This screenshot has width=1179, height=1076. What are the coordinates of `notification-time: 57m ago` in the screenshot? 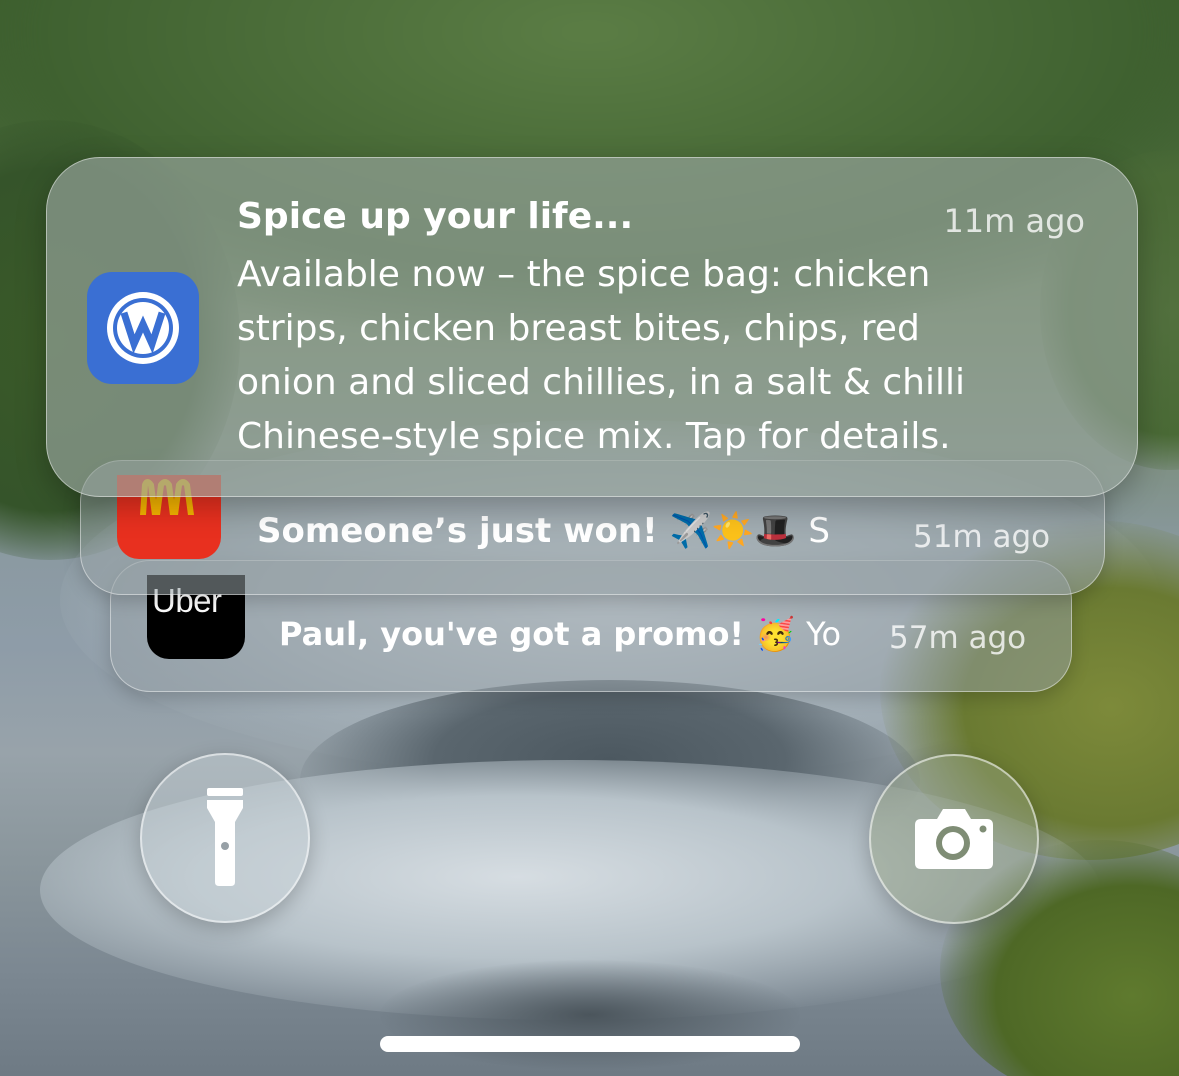 It's located at (958, 638).